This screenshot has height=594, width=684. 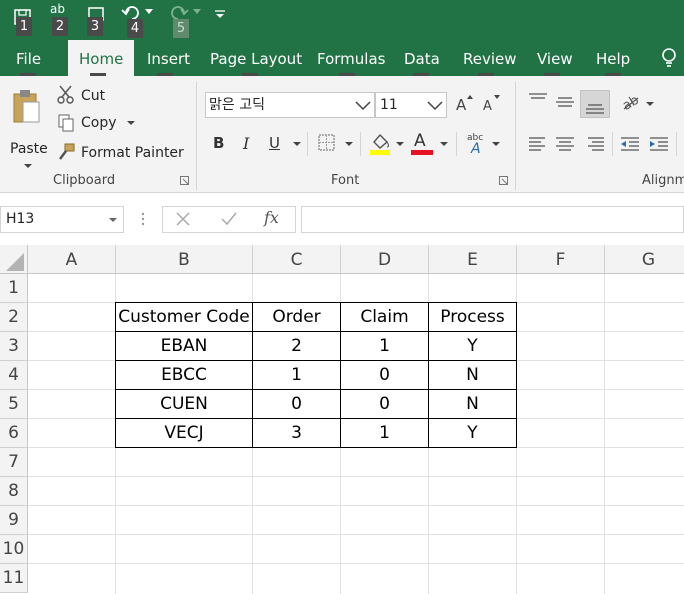 I want to click on row-header-3: 3, so click(x=14, y=346).